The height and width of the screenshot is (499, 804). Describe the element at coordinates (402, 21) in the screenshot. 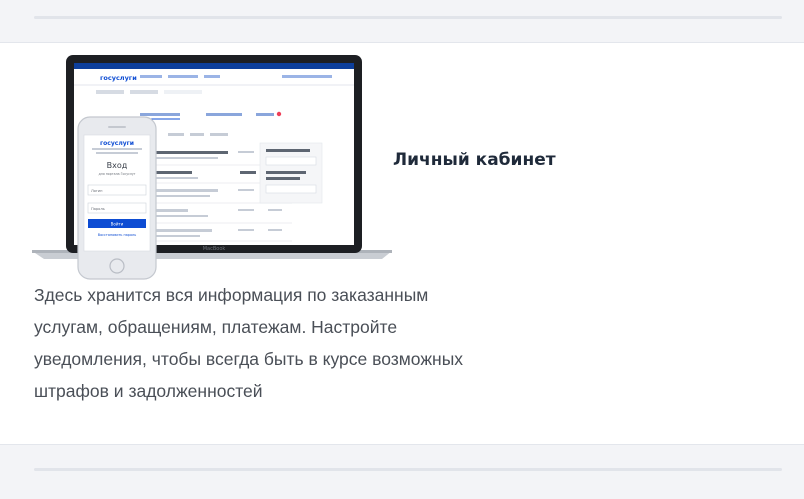

I see `top-band` at that location.